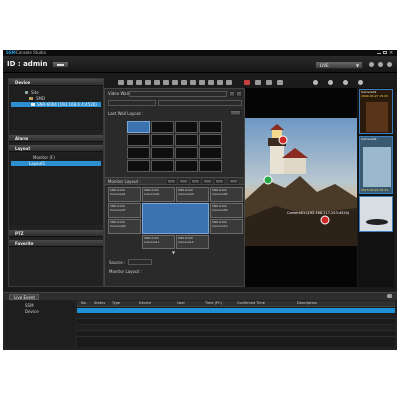  What do you see at coordinates (371, 64) in the screenshot?
I see `settings-icon` at bounding box center [371, 64].